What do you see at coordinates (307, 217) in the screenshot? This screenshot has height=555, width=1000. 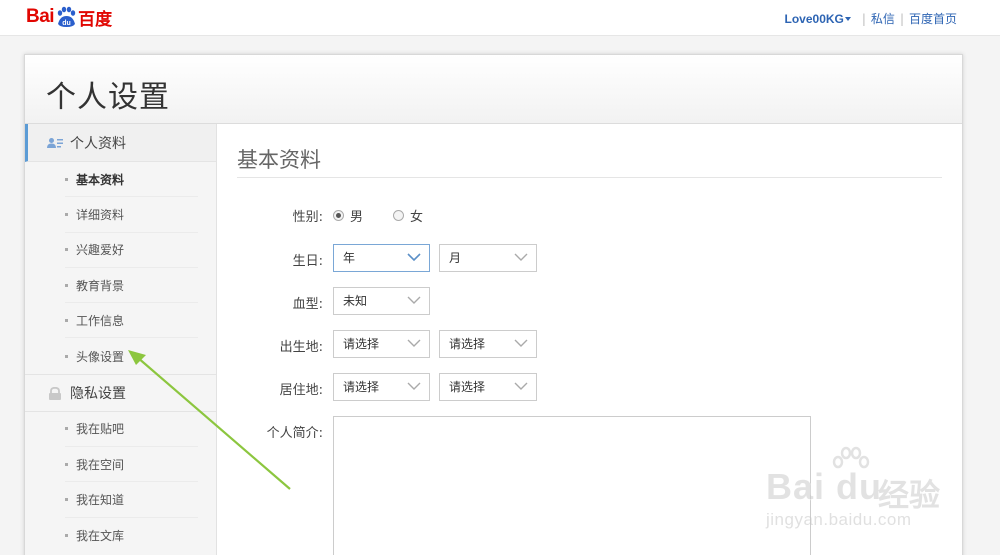 I see `gender-label: 性别:` at bounding box center [307, 217].